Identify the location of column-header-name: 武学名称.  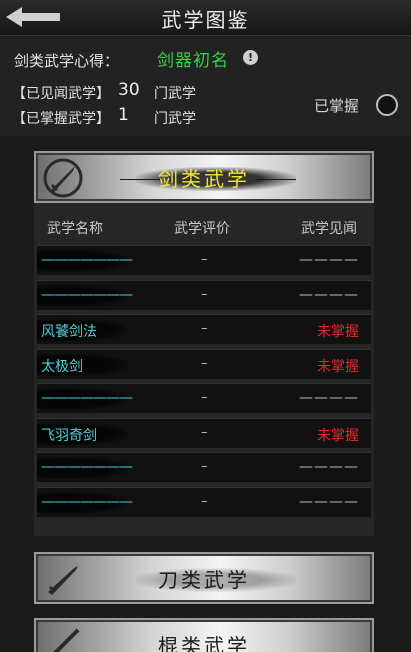
(75, 229).